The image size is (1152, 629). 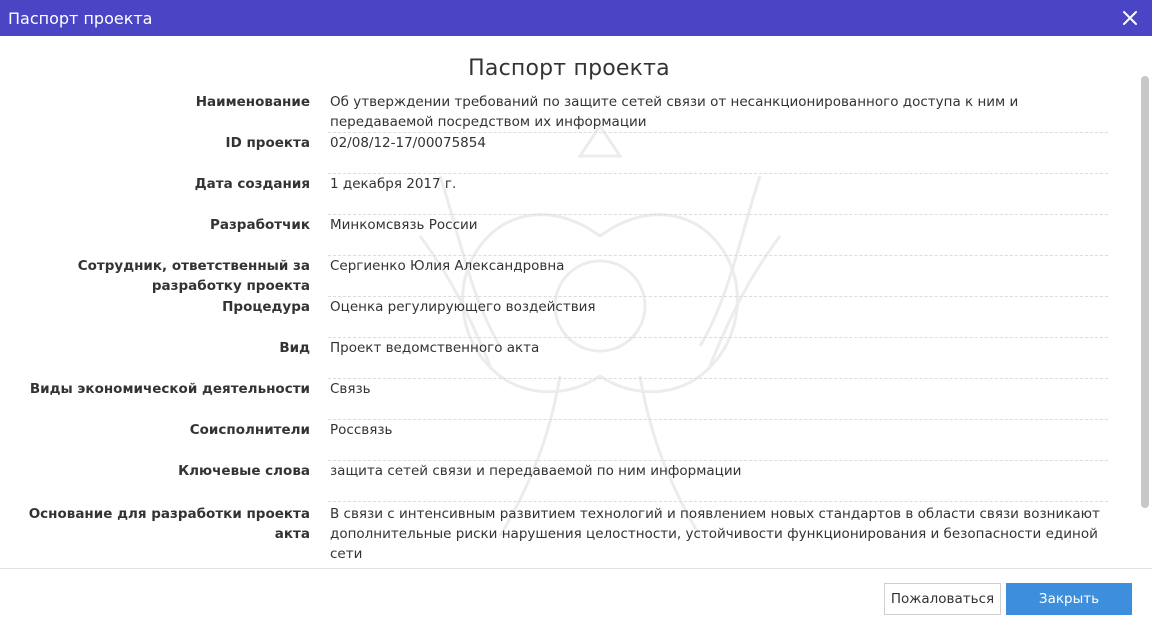 I want to click on field-label: Основание для разработки проекта акта, so click(x=169, y=524).